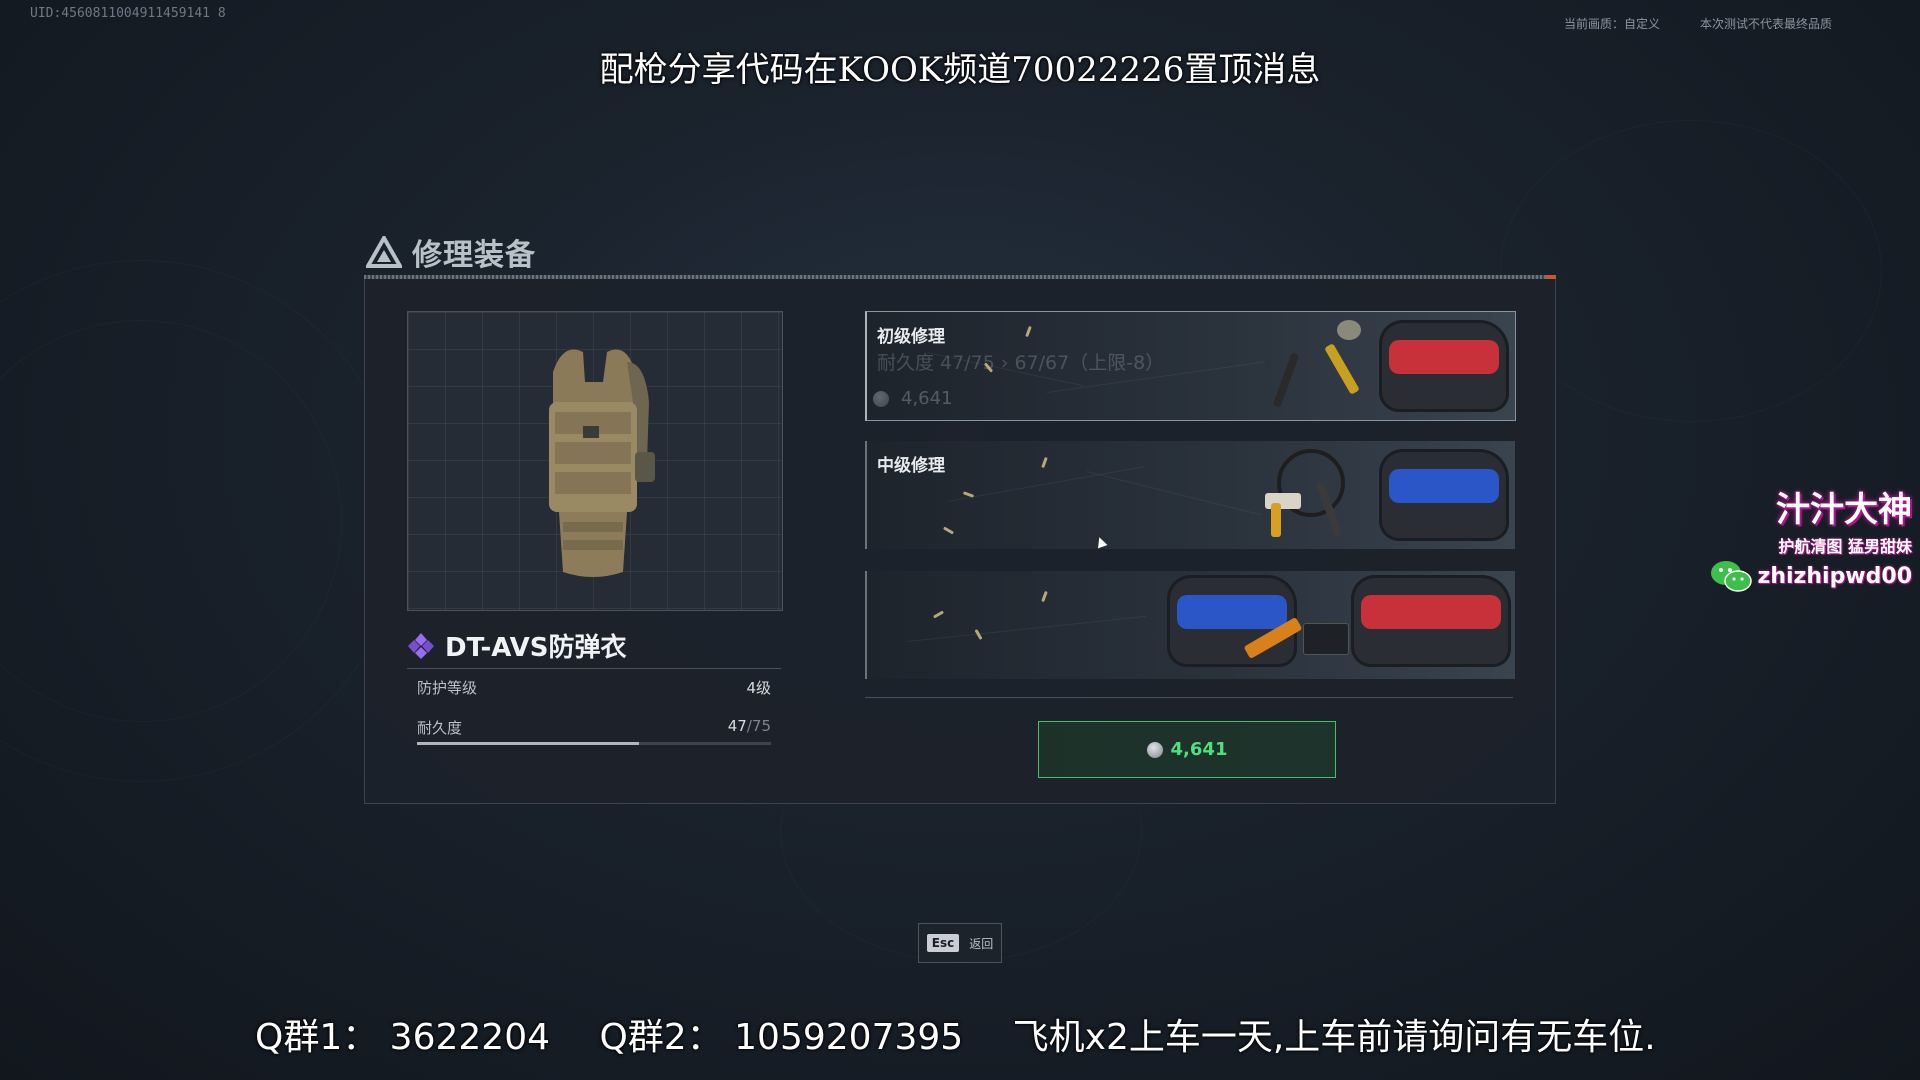  I want to click on repair-option-cost-value: 4,641, so click(927, 398).